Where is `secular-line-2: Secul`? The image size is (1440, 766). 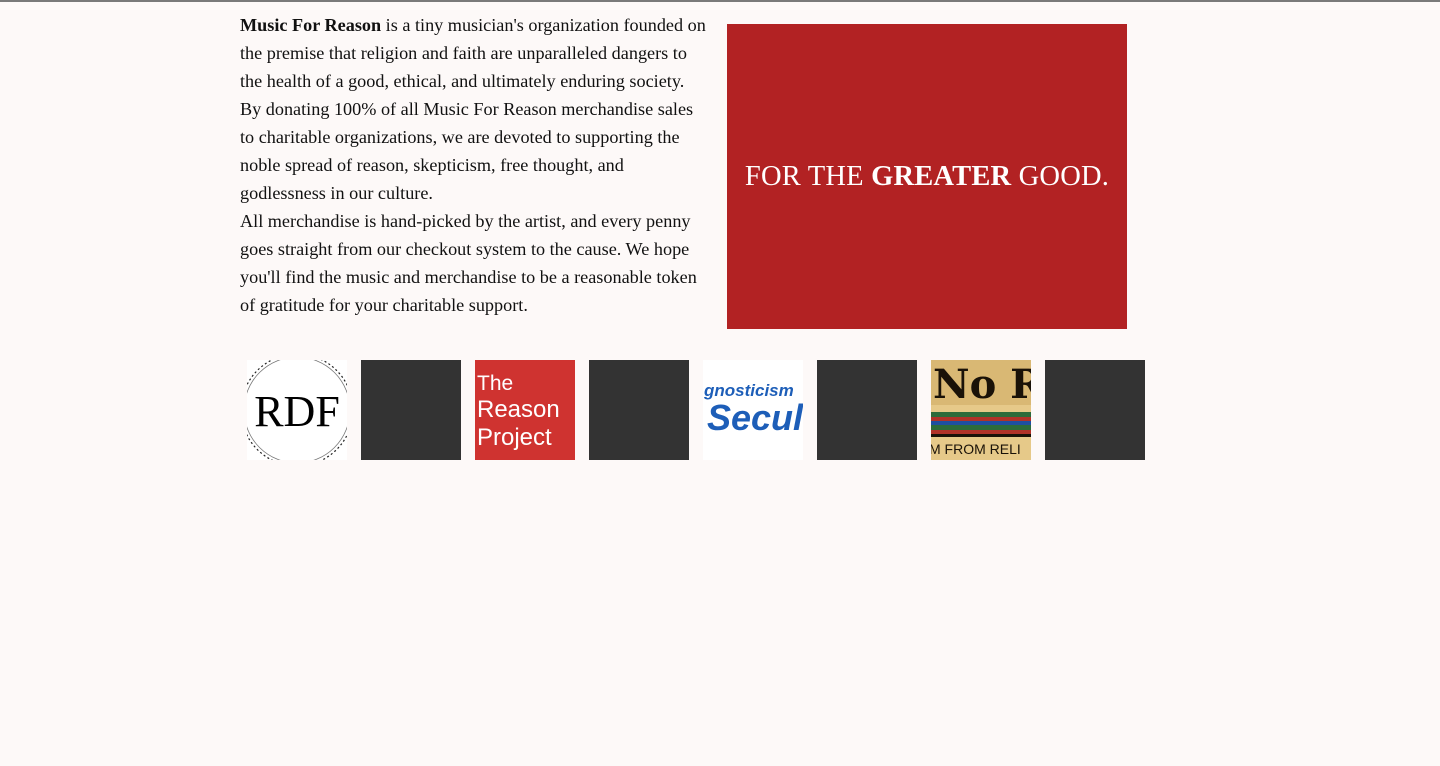
secular-line-2: Secul is located at coordinates (755, 417).